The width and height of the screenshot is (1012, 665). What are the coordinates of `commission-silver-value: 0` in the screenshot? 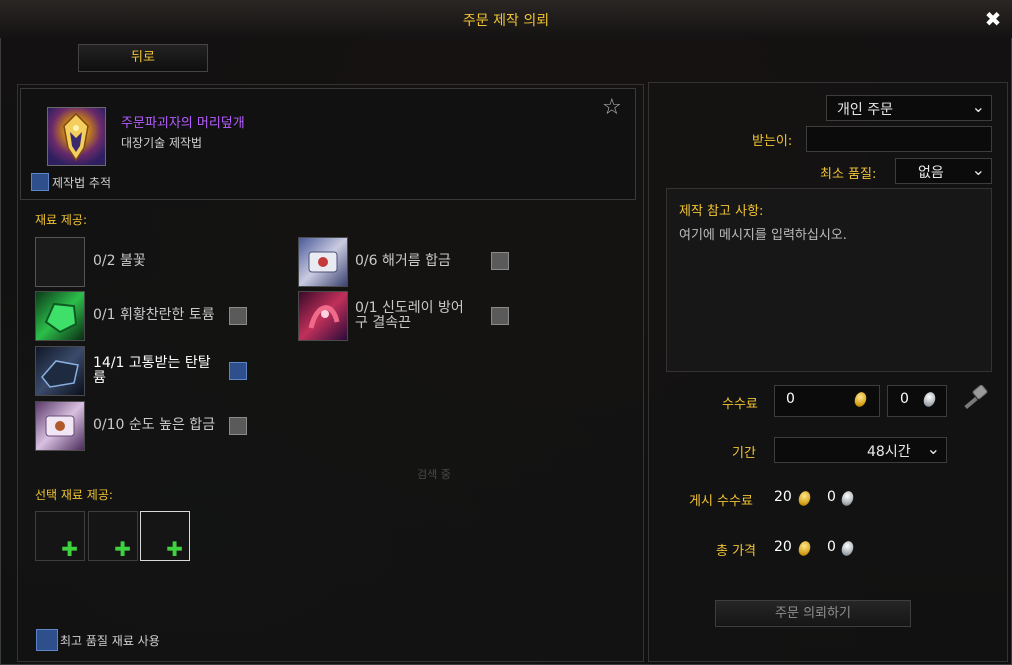 It's located at (904, 399).